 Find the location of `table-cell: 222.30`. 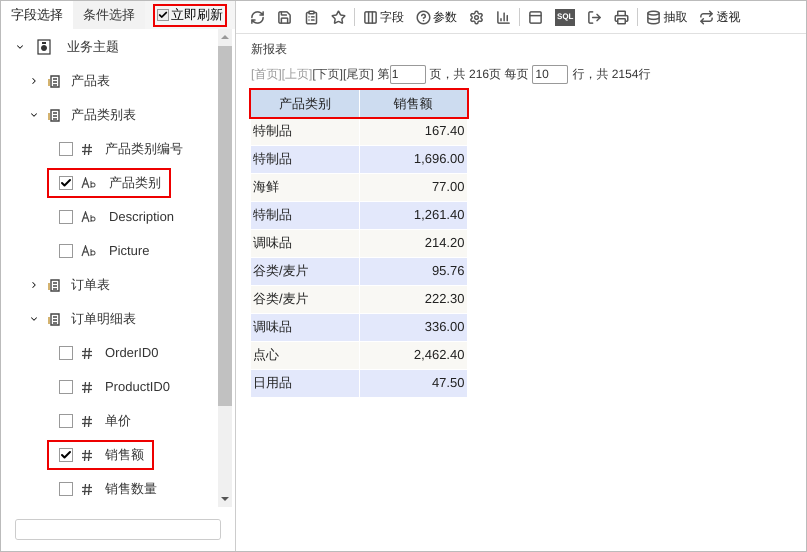

table-cell: 222.30 is located at coordinates (413, 299).